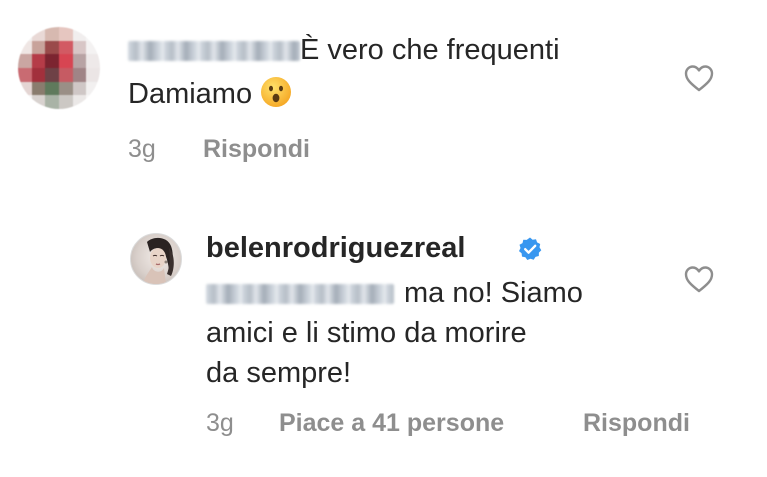 The height and width of the screenshot is (477, 767). What do you see at coordinates (190, 94) in the screenshot?
I see `comment-1-text-continued: Damiamo` at bounding box center [190, 94].